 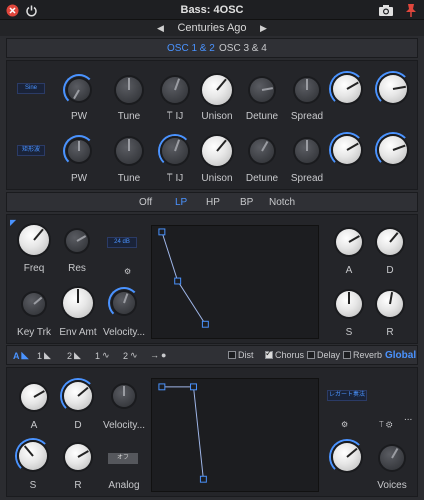 I want to click on analog-select: オフ, so click(x=123, y=458).